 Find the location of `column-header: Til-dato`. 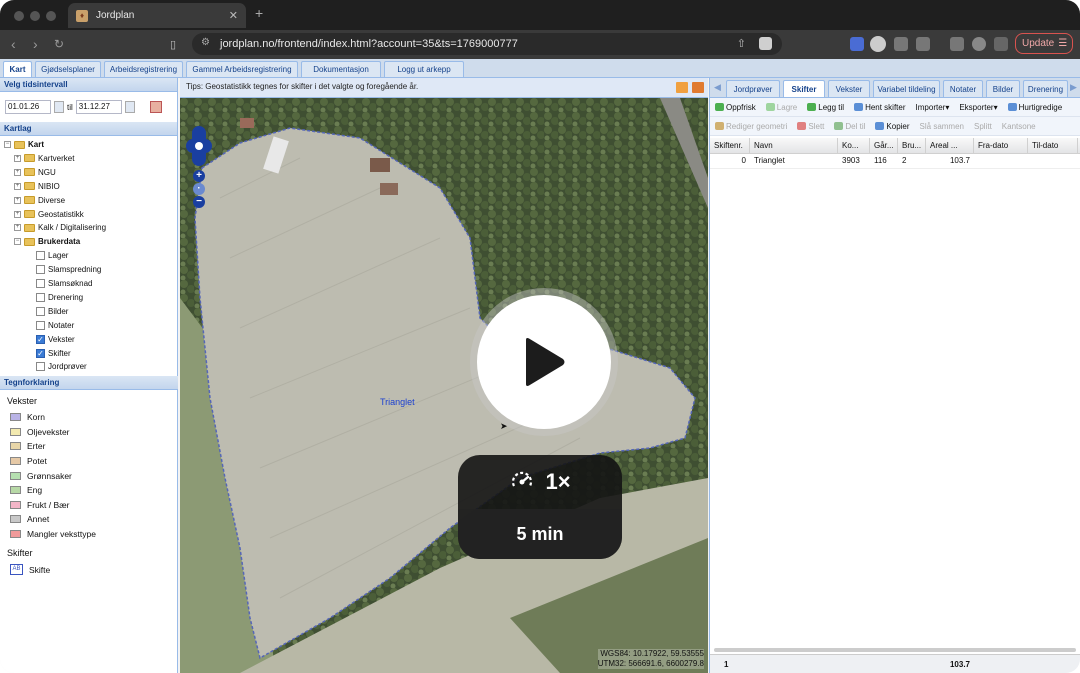

column-header: Til-dato is located at coordinates (1053, 145).